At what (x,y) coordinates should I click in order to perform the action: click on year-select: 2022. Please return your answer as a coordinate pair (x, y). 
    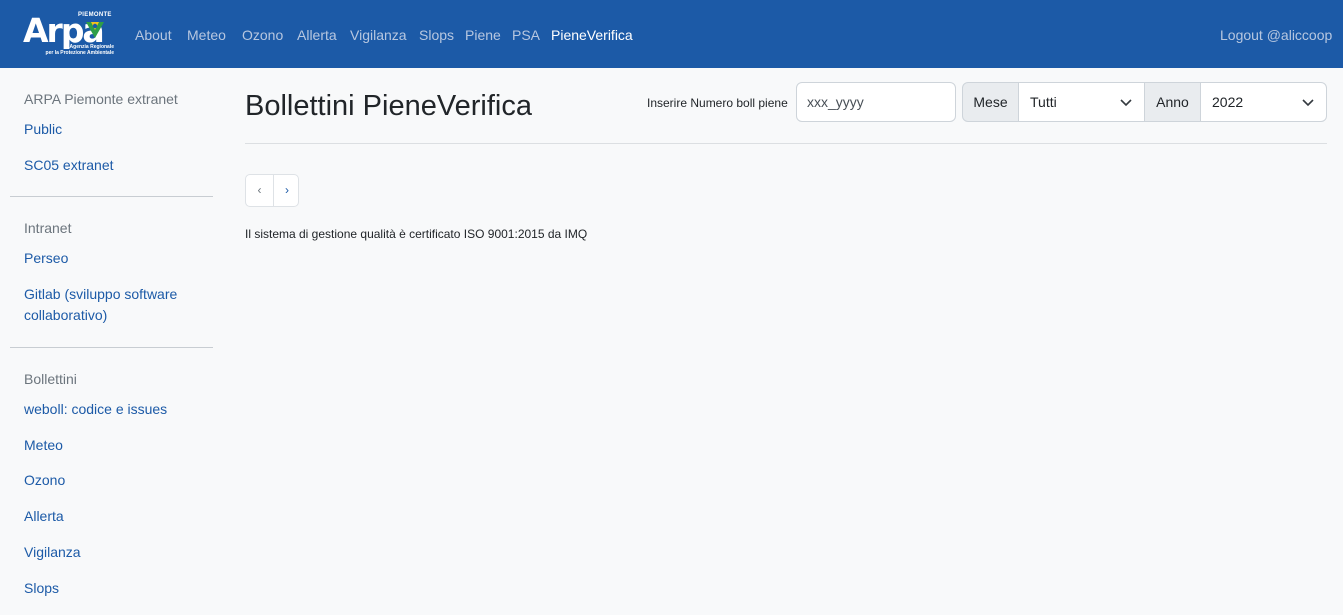
    Looking at the image, I should click on (1263, 102).